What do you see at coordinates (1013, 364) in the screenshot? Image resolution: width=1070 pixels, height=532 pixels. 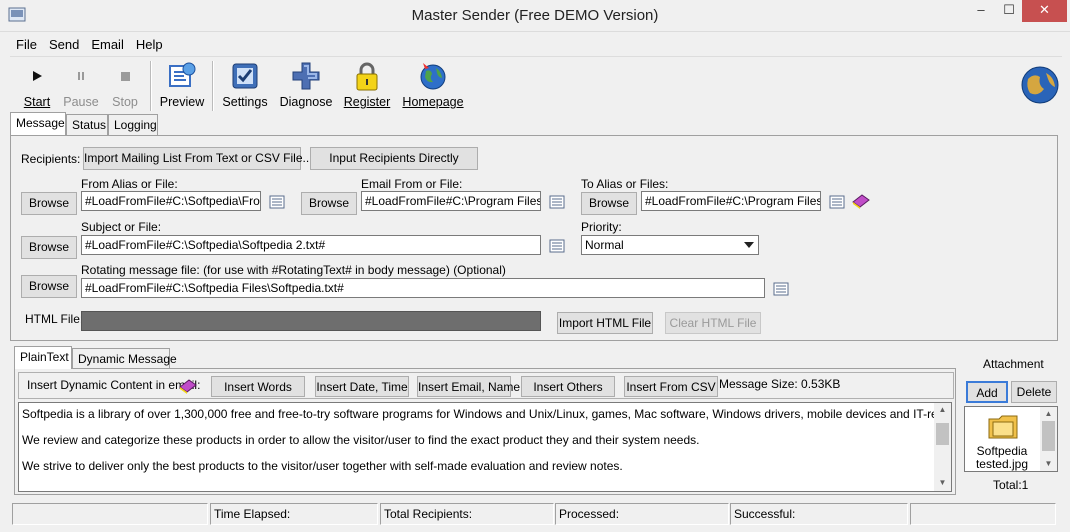 I see `attachment-title: Attachment` at bounding box center [1013, 364].